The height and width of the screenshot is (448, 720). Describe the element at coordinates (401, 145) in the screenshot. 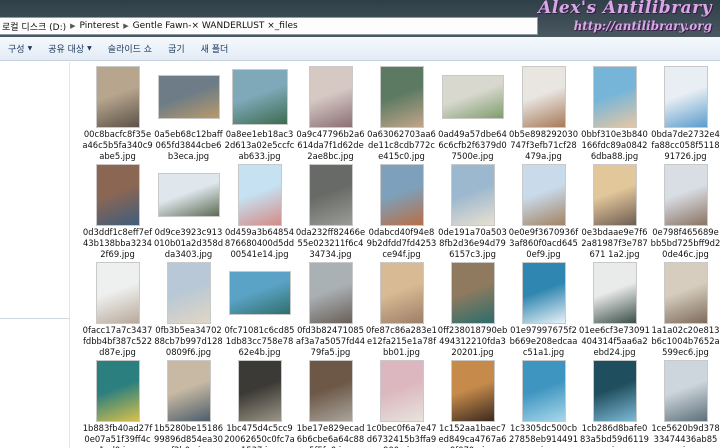

I see `file-name: 0a63062703aa6de11c8cdb772ce415c0.jpg` at that location.